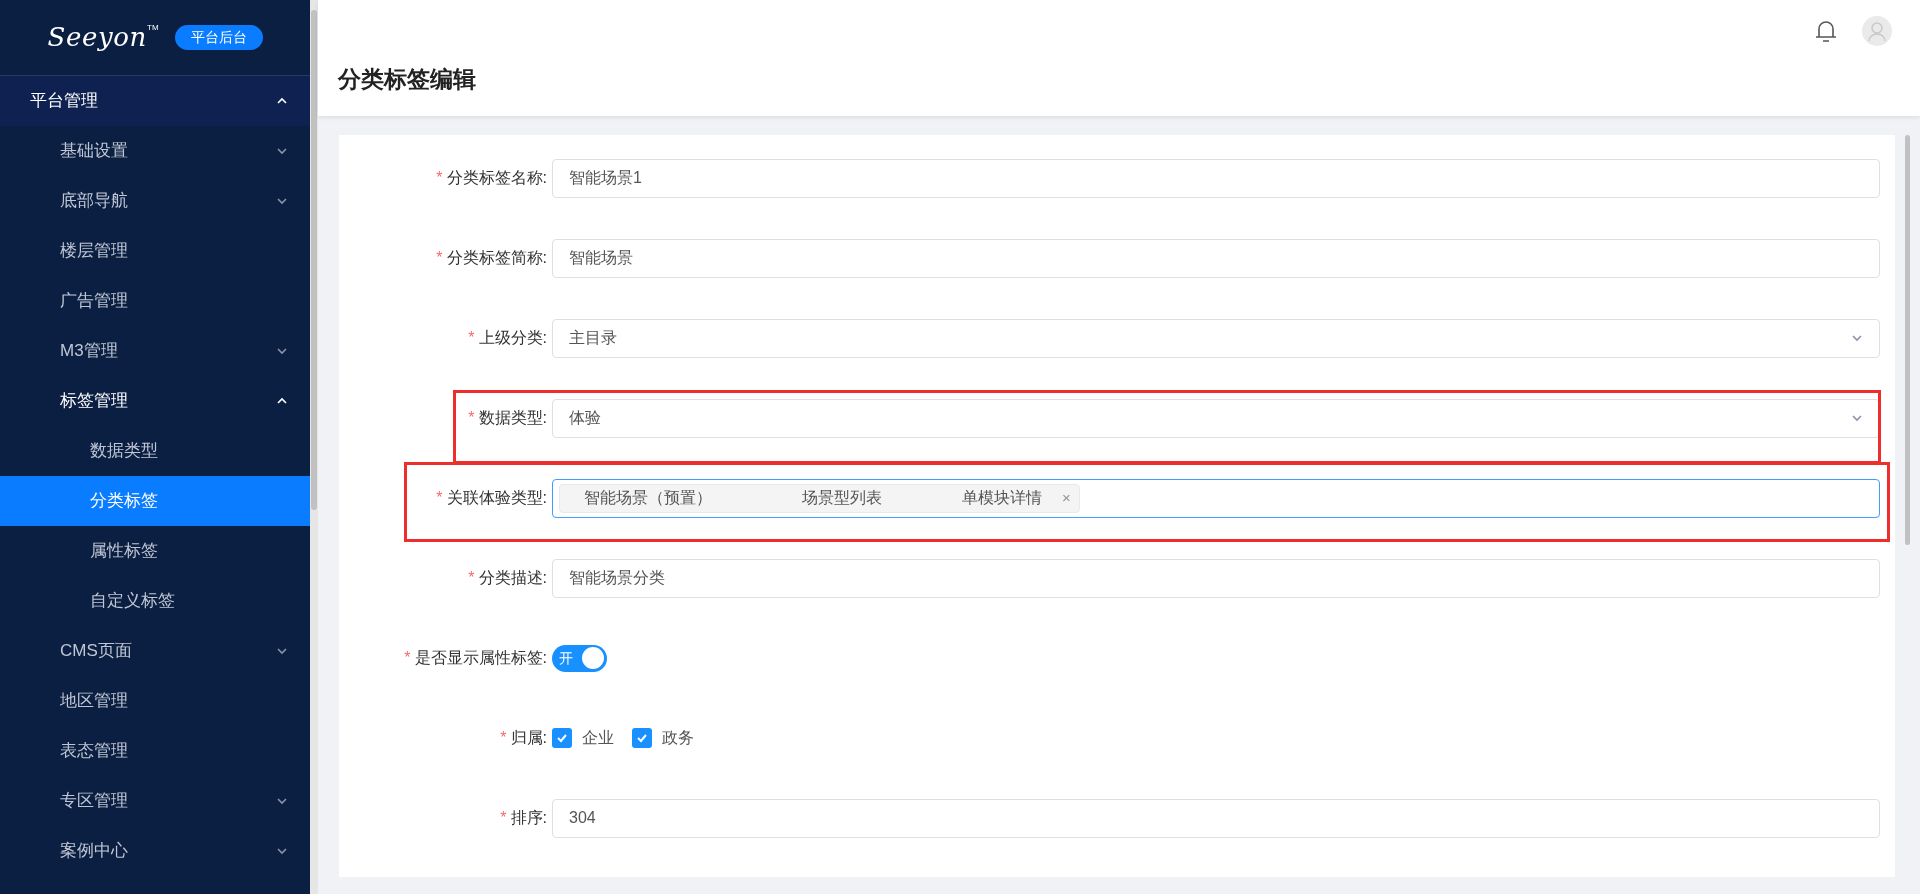  Describe the element at coordinates (496, 178) in the screenshot. I see `field-label: 分类标签名称:` at that location.